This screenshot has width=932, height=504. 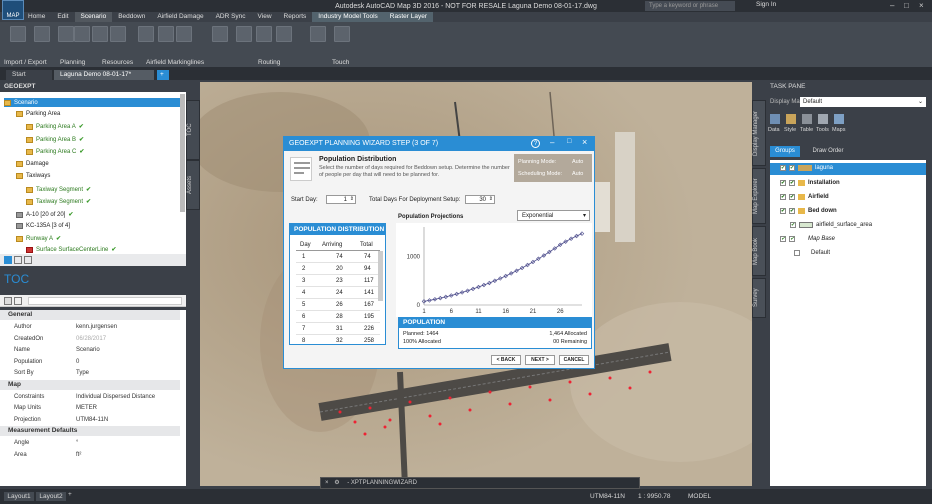 What do you see at coordinates (338, 317) in the screenshot?
I see `table-row: 6 28 195` at bounding box center [338, 317].